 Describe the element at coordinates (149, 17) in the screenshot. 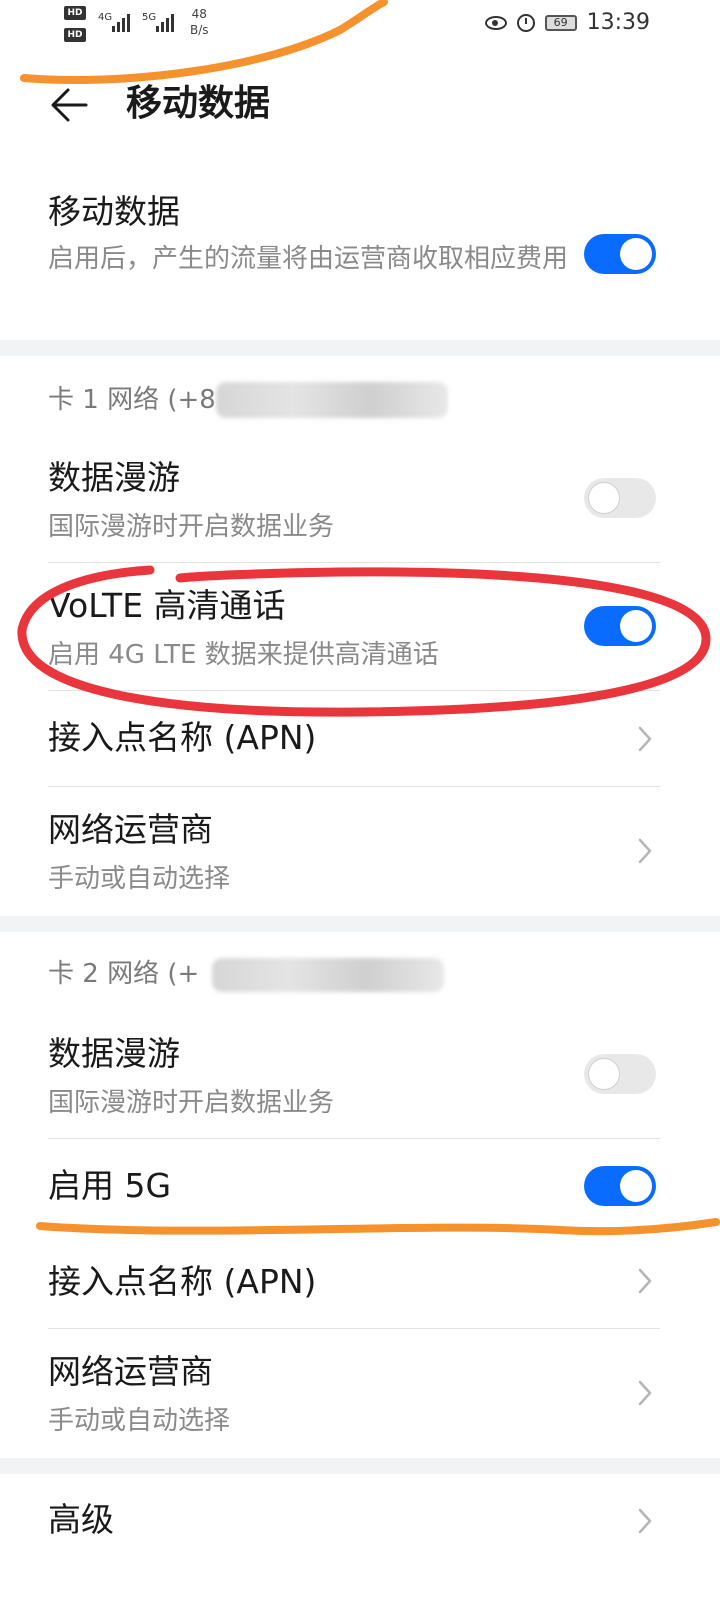

I see `sim2-network-type: 5G` at that location.